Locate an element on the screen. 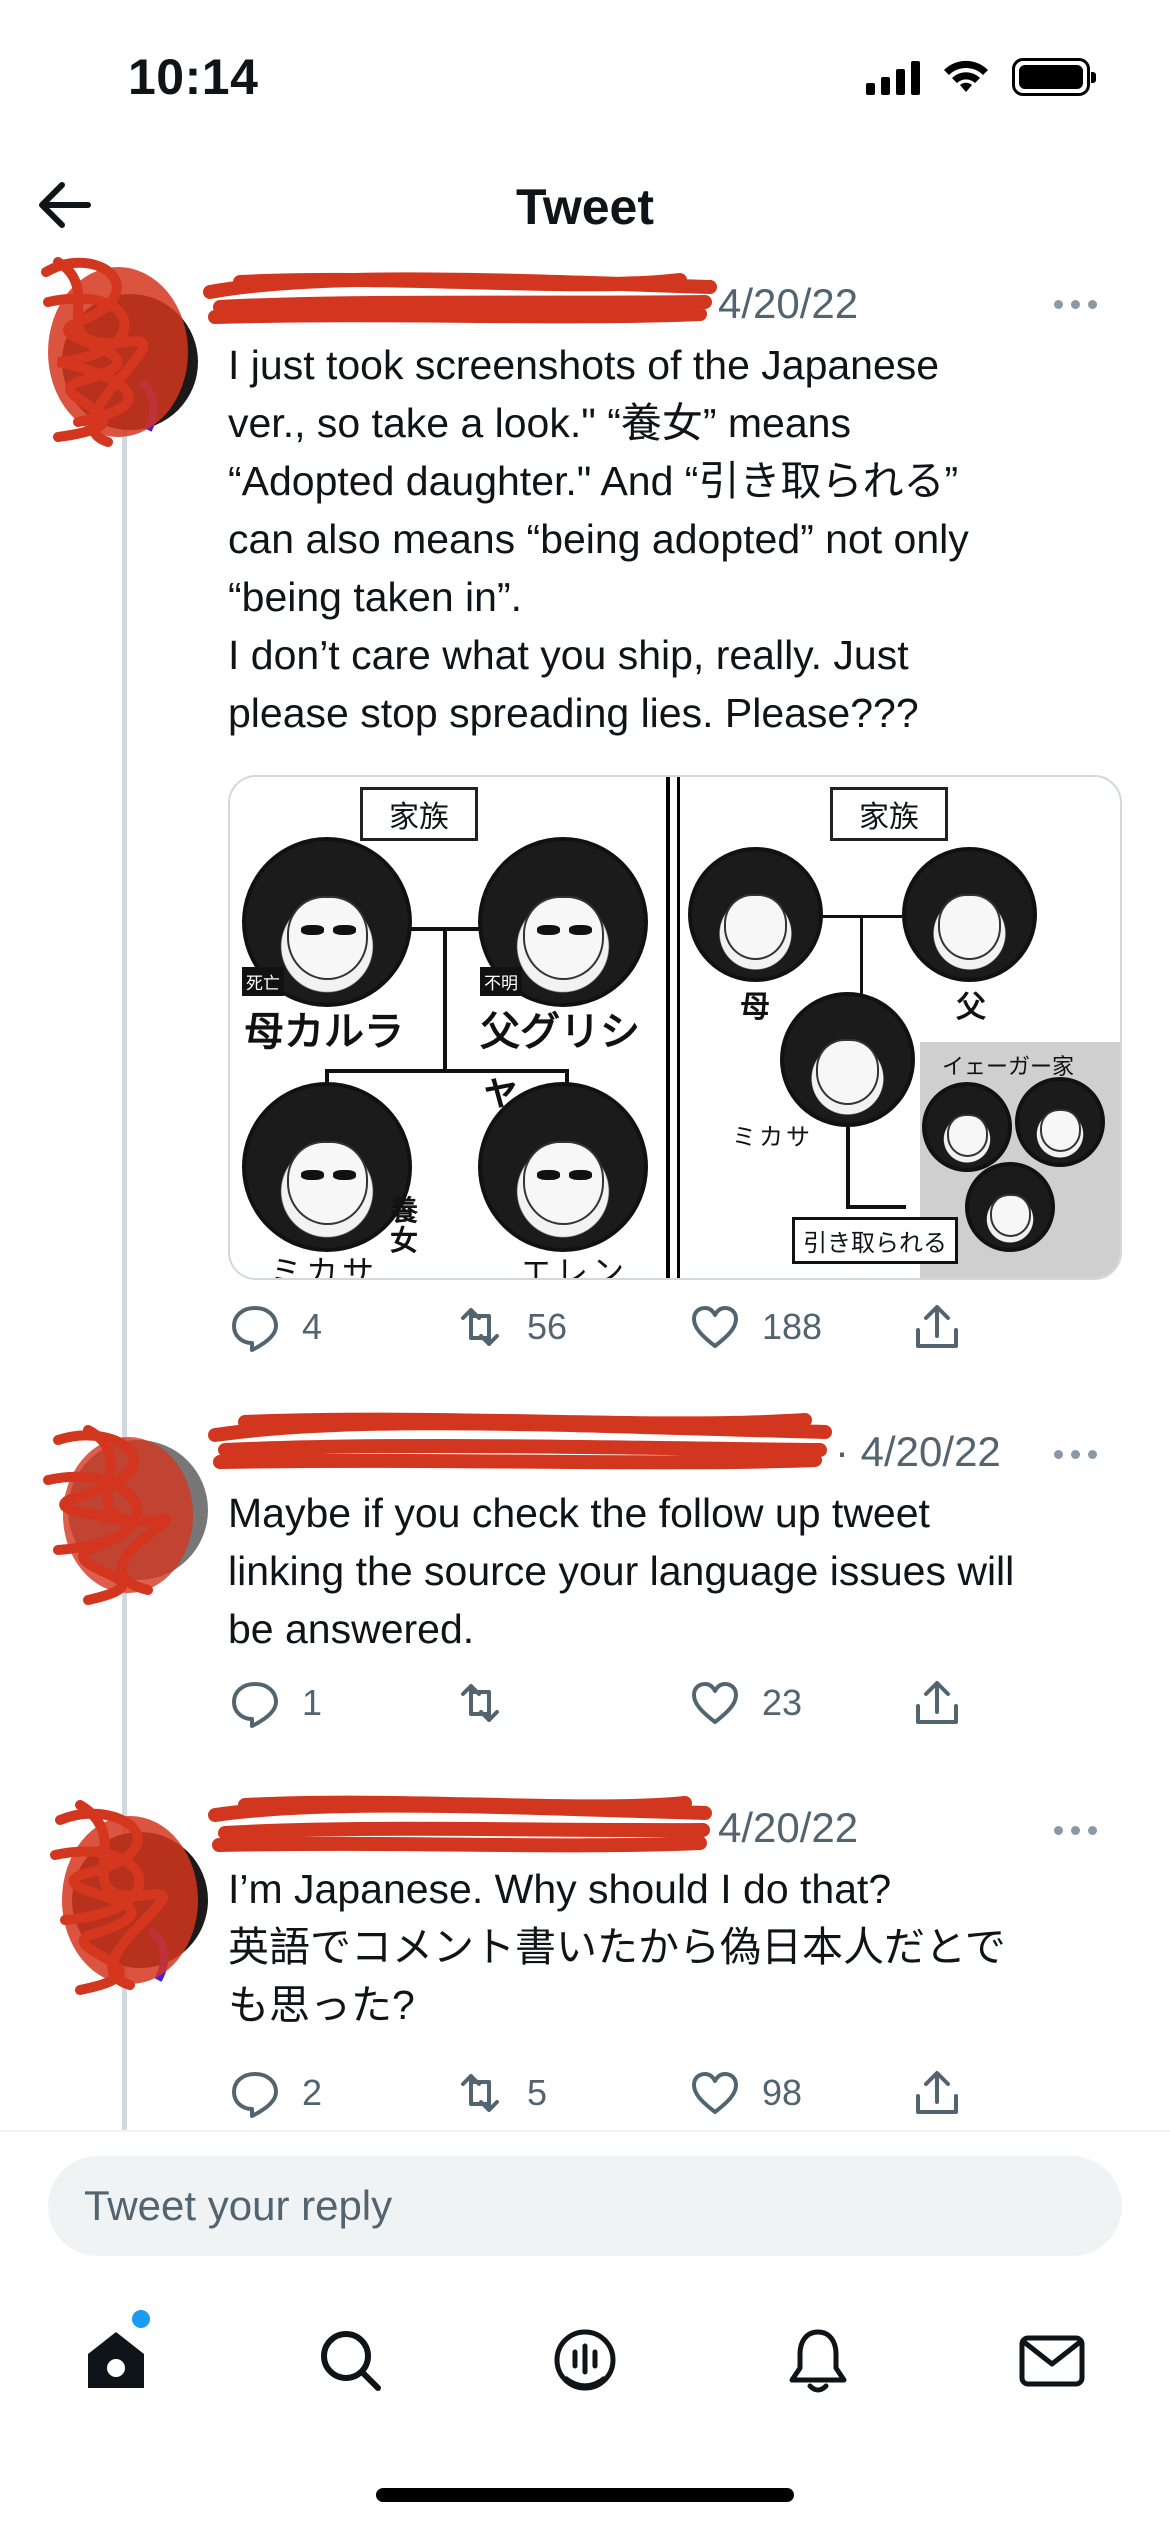 Image resolution: width=1170 pixels, height=2532 pixels. tweet-actions: 4 56 188 is located at coordinates (618, 1330).